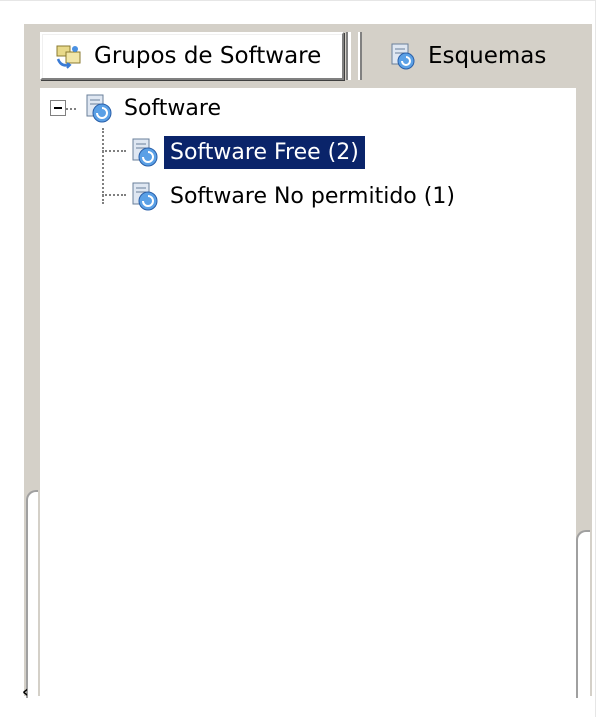 Image resolution: width=596 pixels, height=717 pixels. What do you see at coordinates (208, 56) in the screenshot?
I see `tab-label: Grupos de Software` at bounding box center [208, 56].